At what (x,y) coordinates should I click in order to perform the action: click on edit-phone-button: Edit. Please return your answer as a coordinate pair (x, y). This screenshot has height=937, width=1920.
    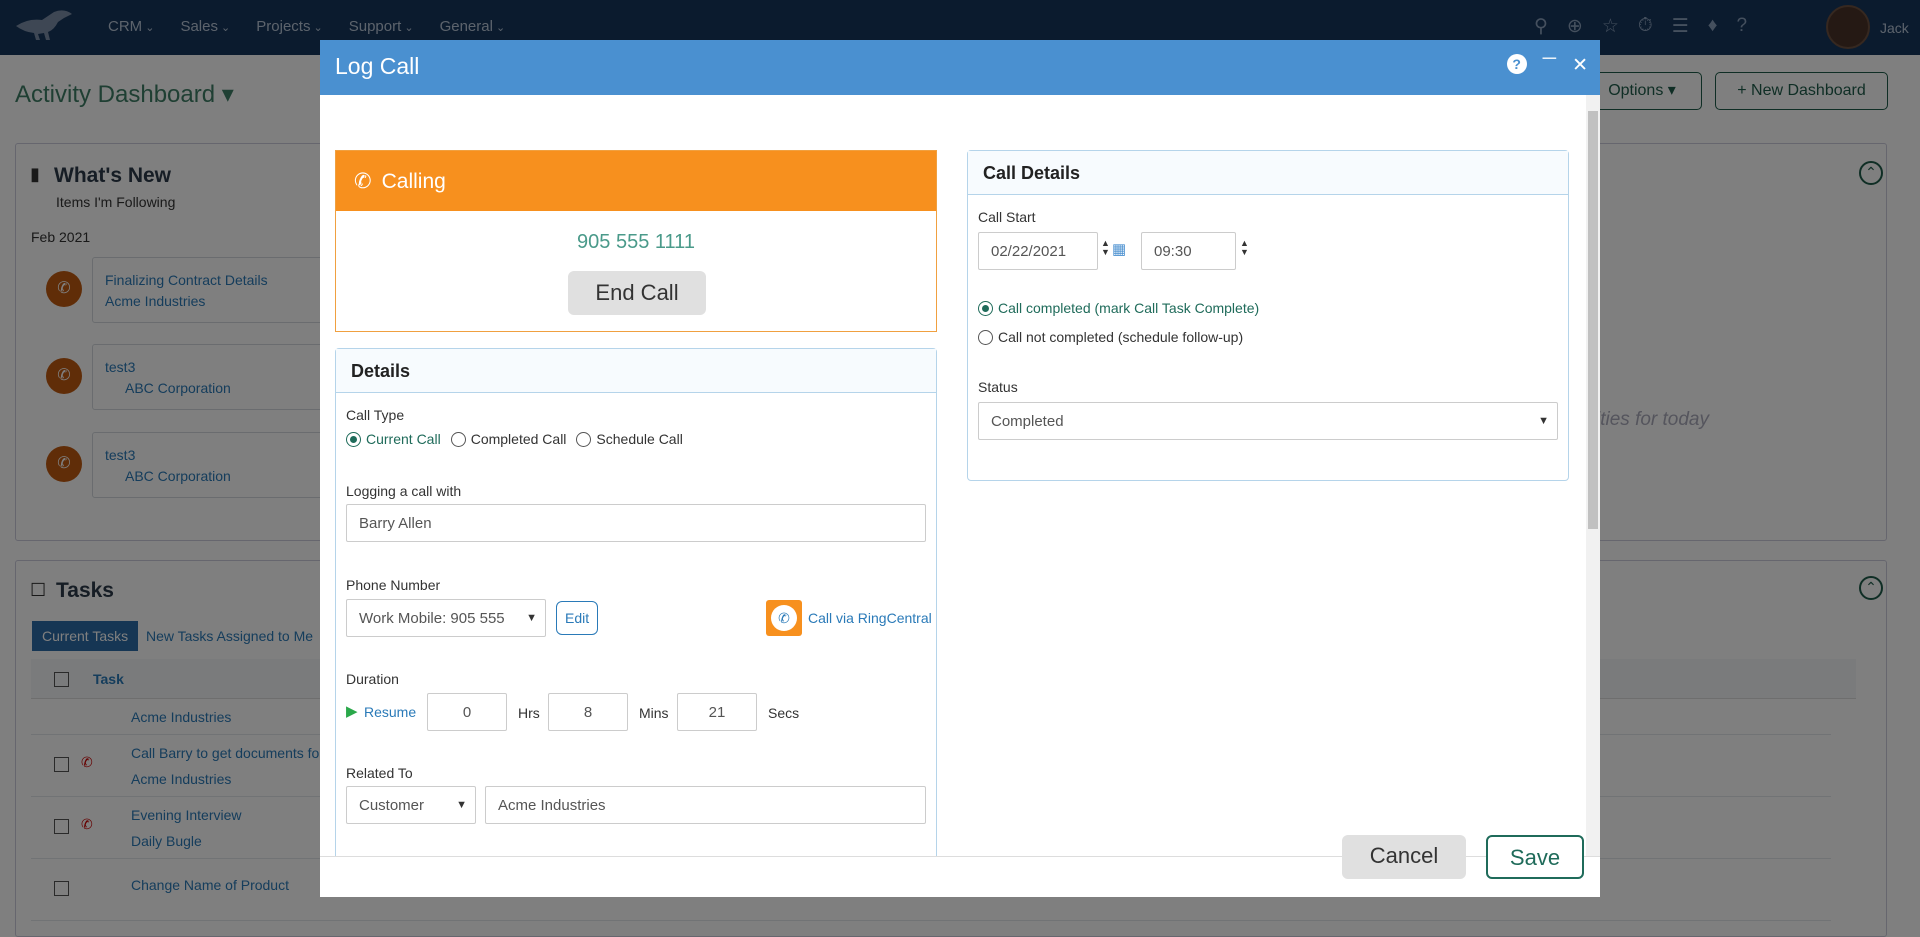
    Looking at the image, I should click on (577, 618).